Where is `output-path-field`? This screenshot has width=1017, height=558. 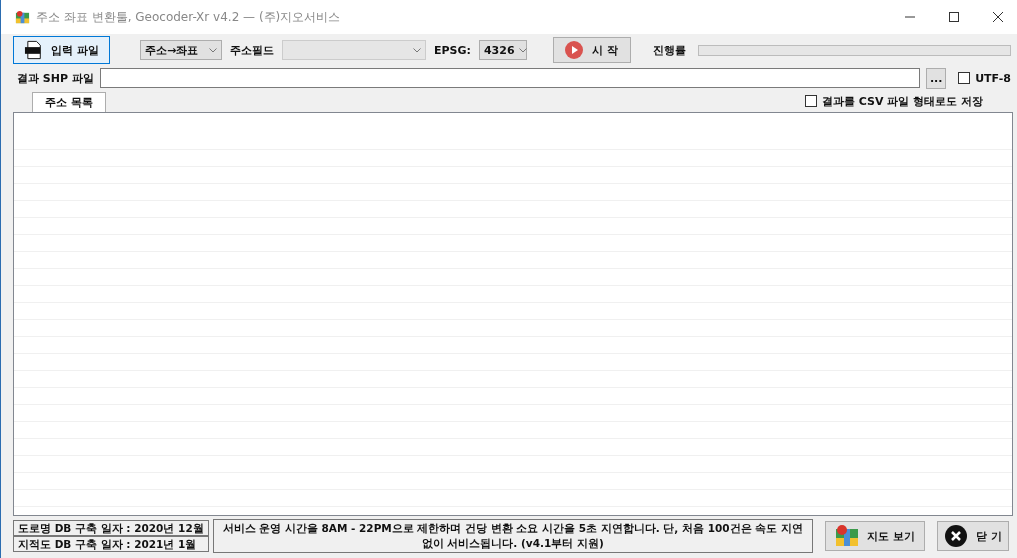
output-path-field is located at coordinates (510, 78).